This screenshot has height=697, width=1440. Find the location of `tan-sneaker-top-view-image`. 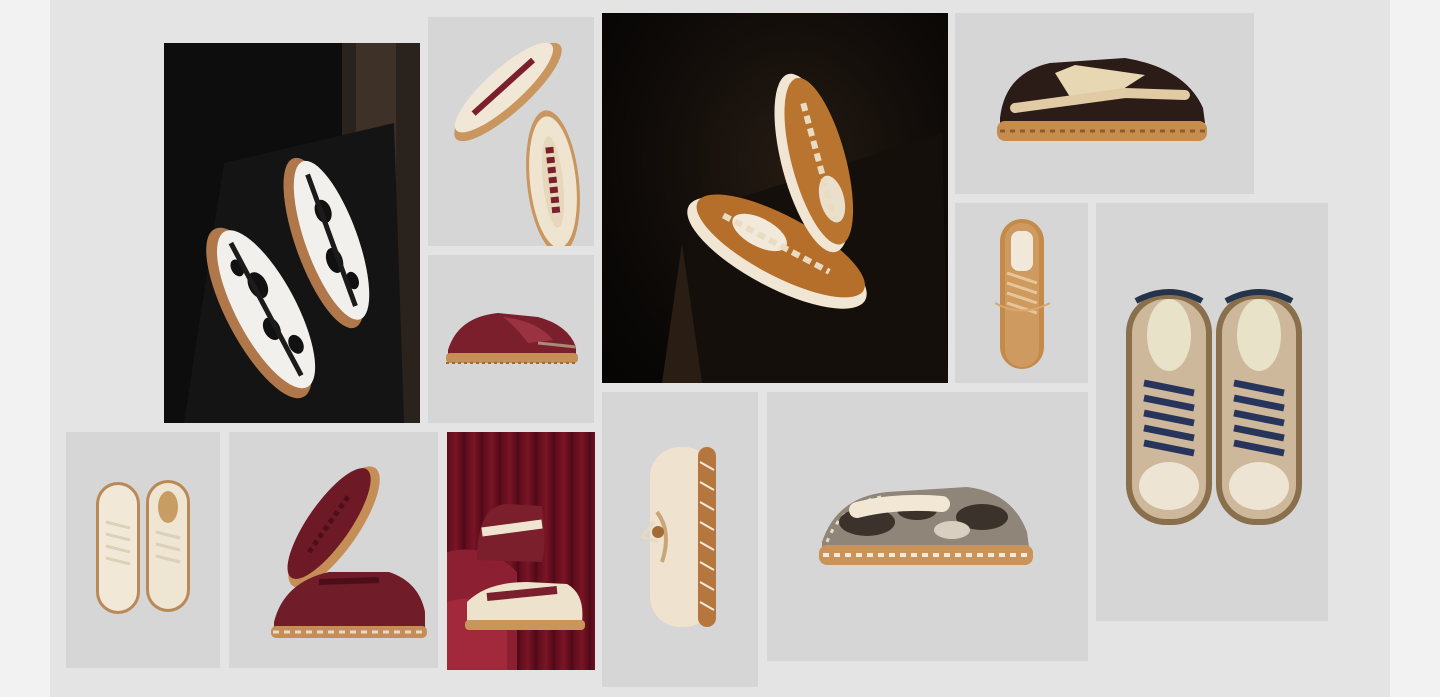

tan-sneaker-top-view-image is located at coordinates (1022, 294).